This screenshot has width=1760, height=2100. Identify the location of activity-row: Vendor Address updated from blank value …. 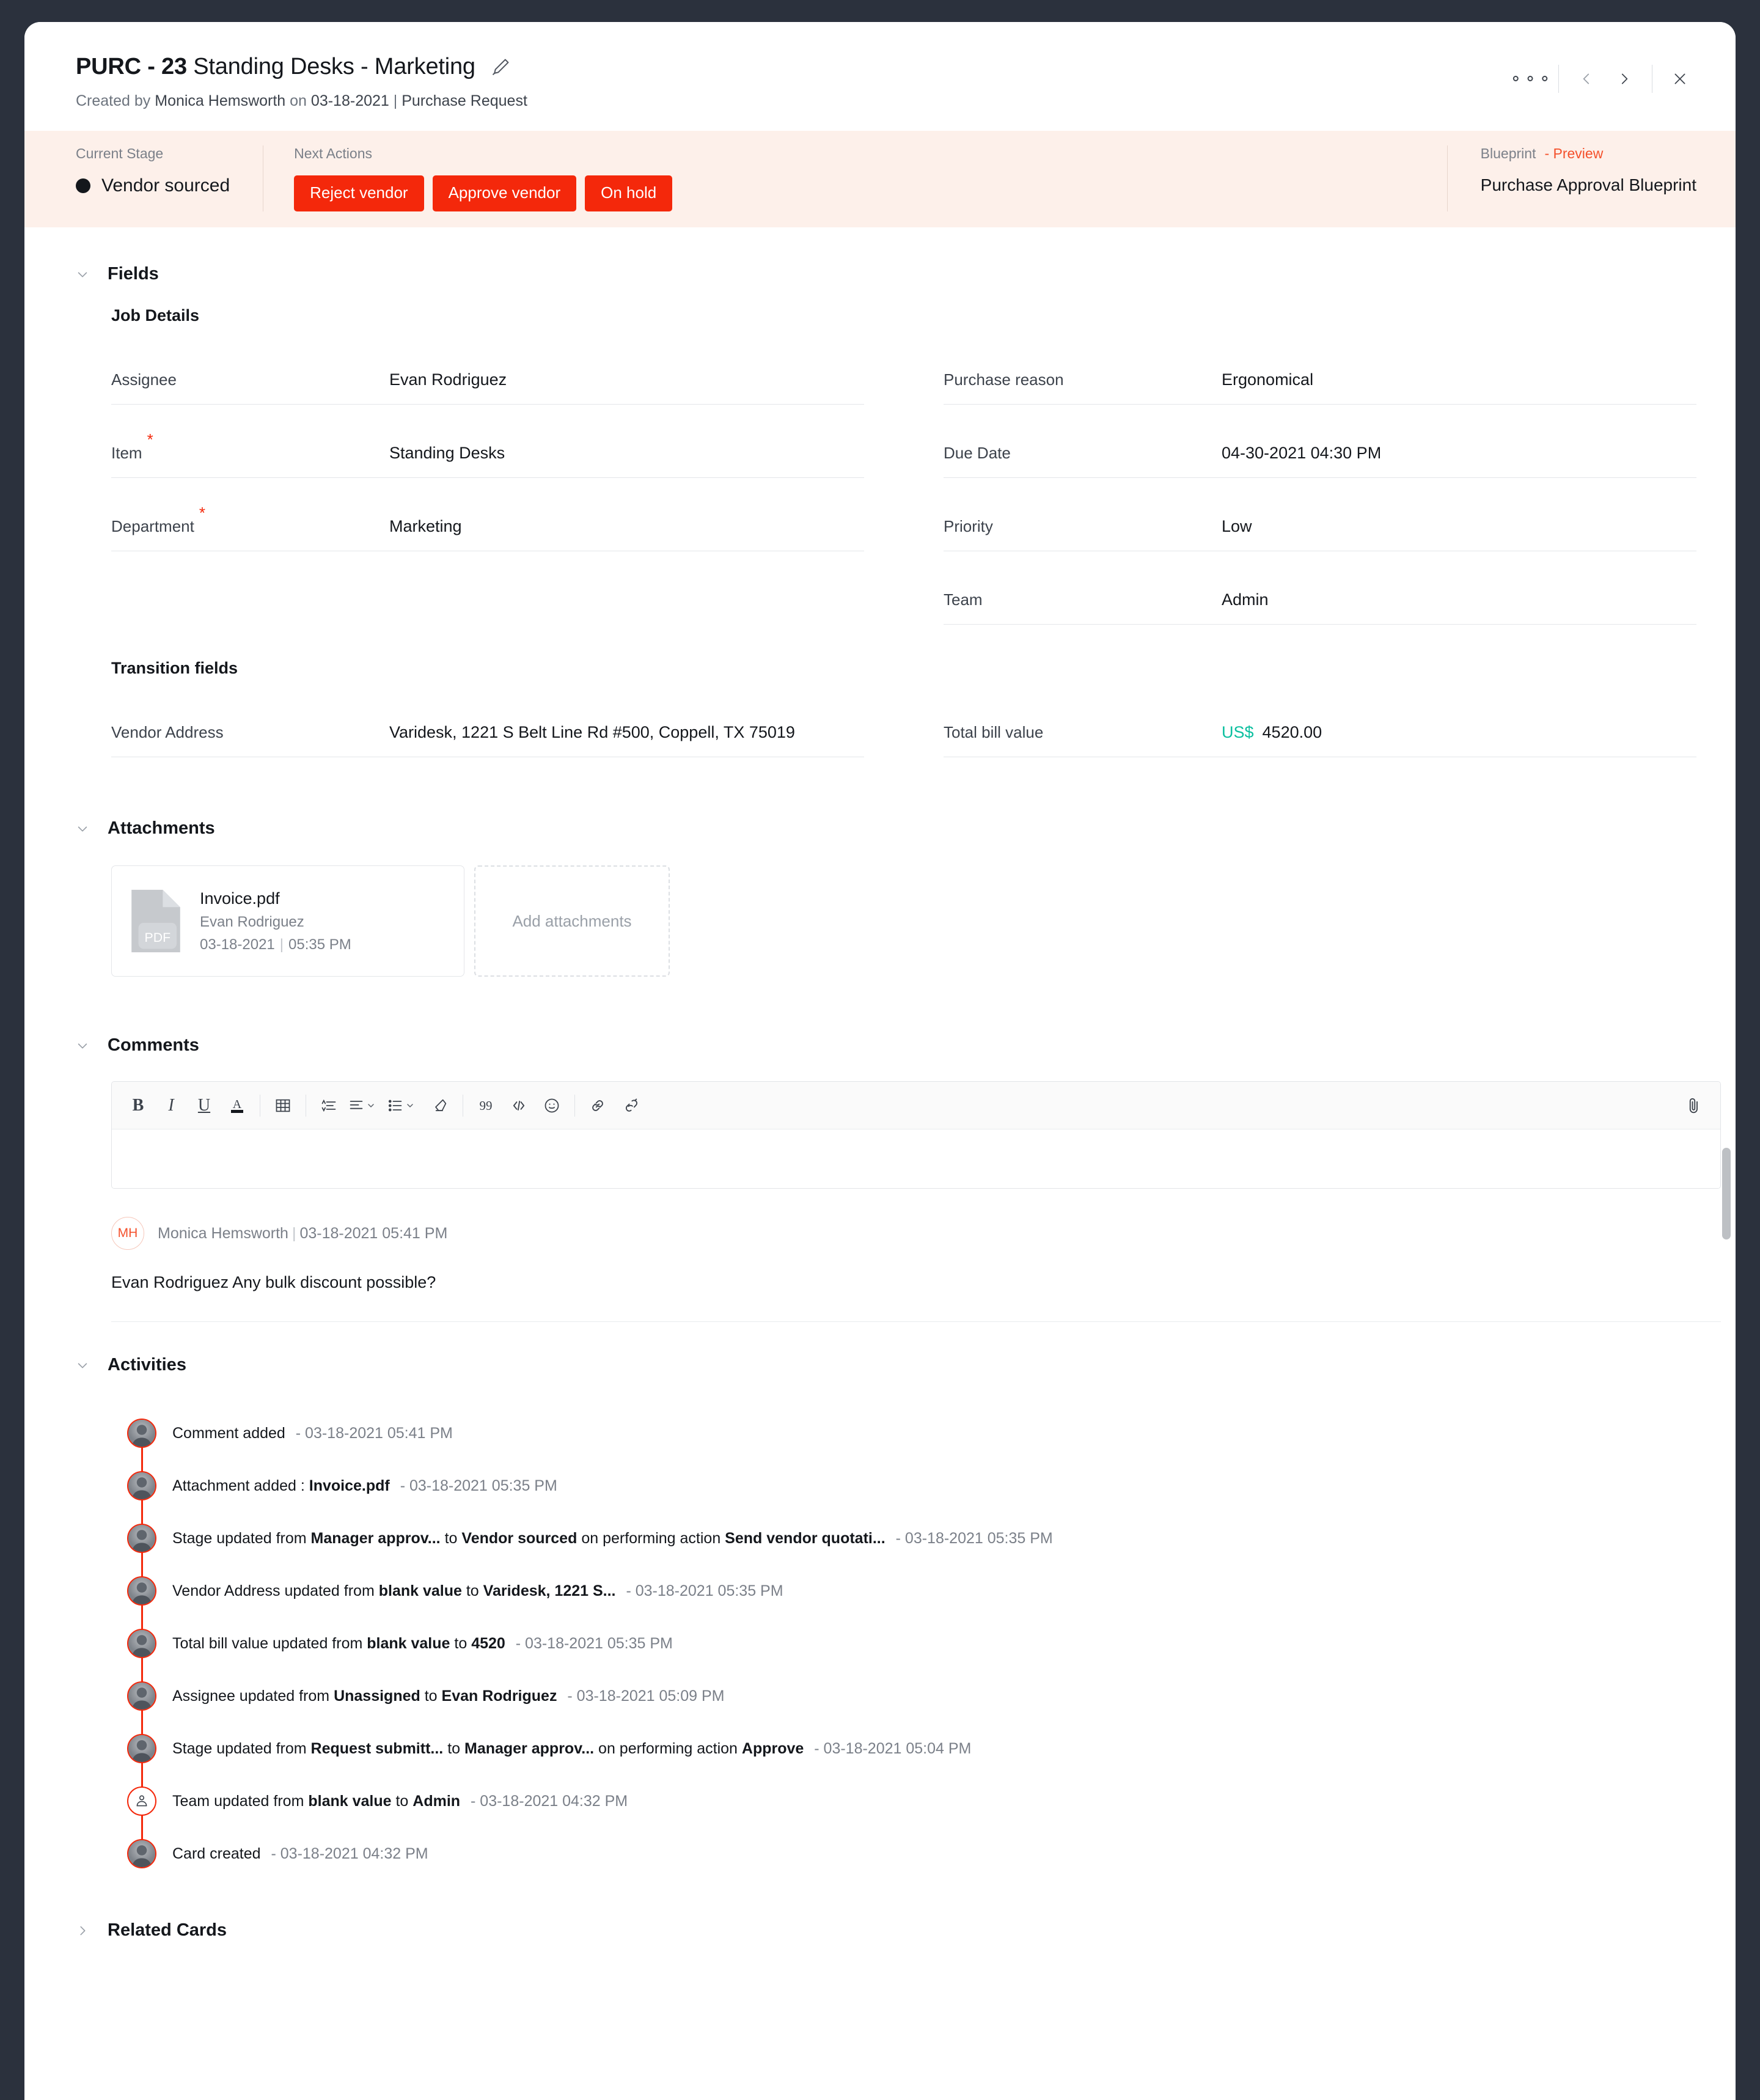
(912, 1591).